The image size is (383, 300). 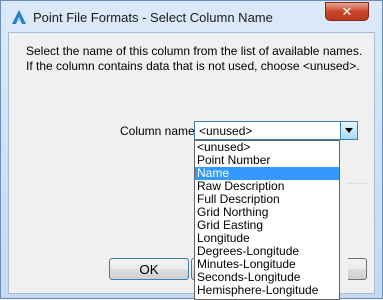 I want to click on civil3d-app-icon, so click(x=19, y=17).